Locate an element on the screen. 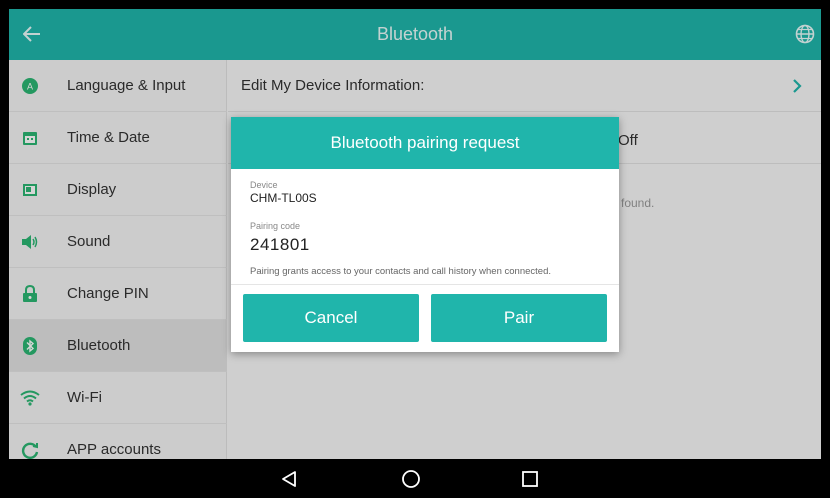  pairing-code-value: 241801 is located at coordinates (280, 244).